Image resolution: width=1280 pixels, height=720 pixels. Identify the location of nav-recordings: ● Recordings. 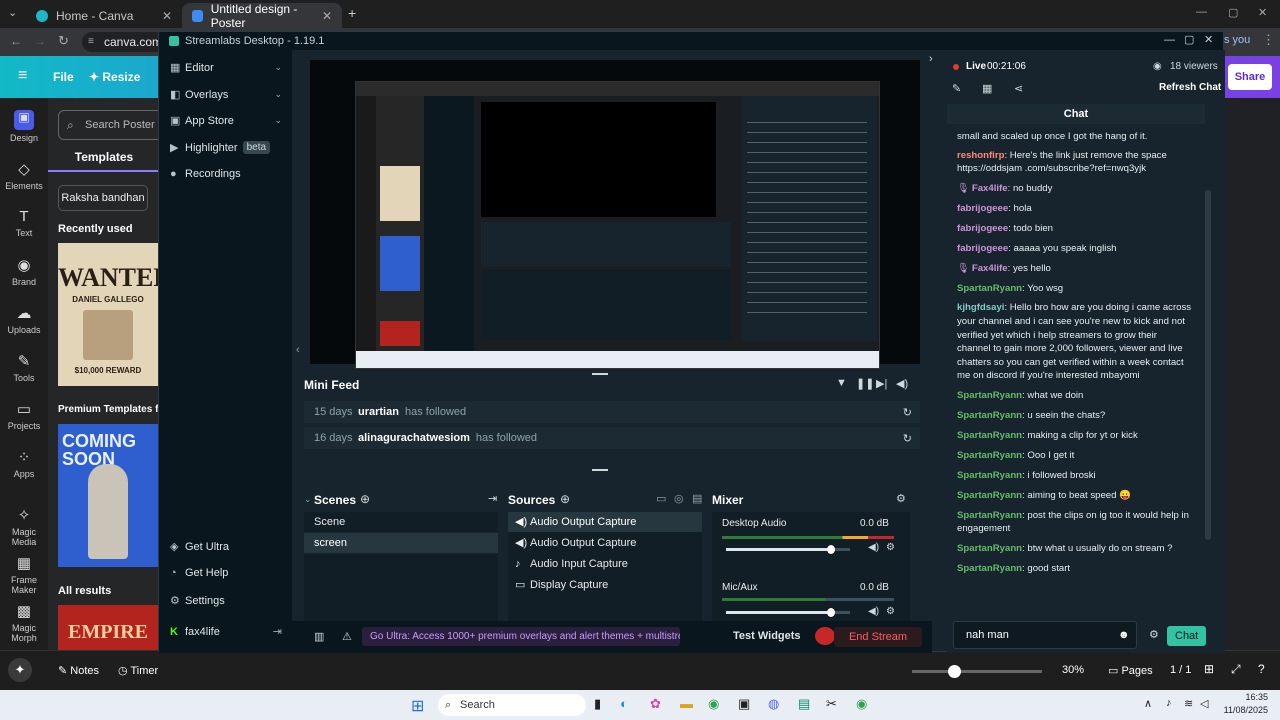
(226, 174).